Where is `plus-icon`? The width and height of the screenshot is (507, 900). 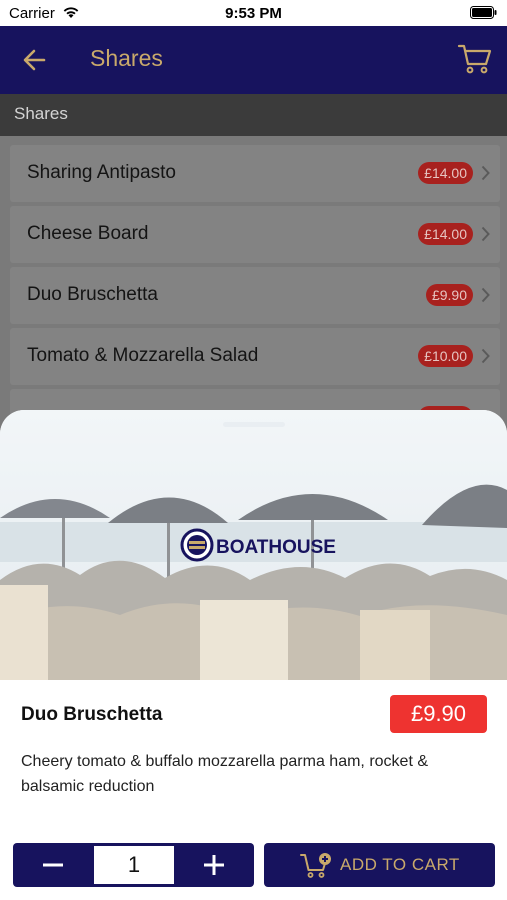 plus-icon is located at coordinates (214, 865).